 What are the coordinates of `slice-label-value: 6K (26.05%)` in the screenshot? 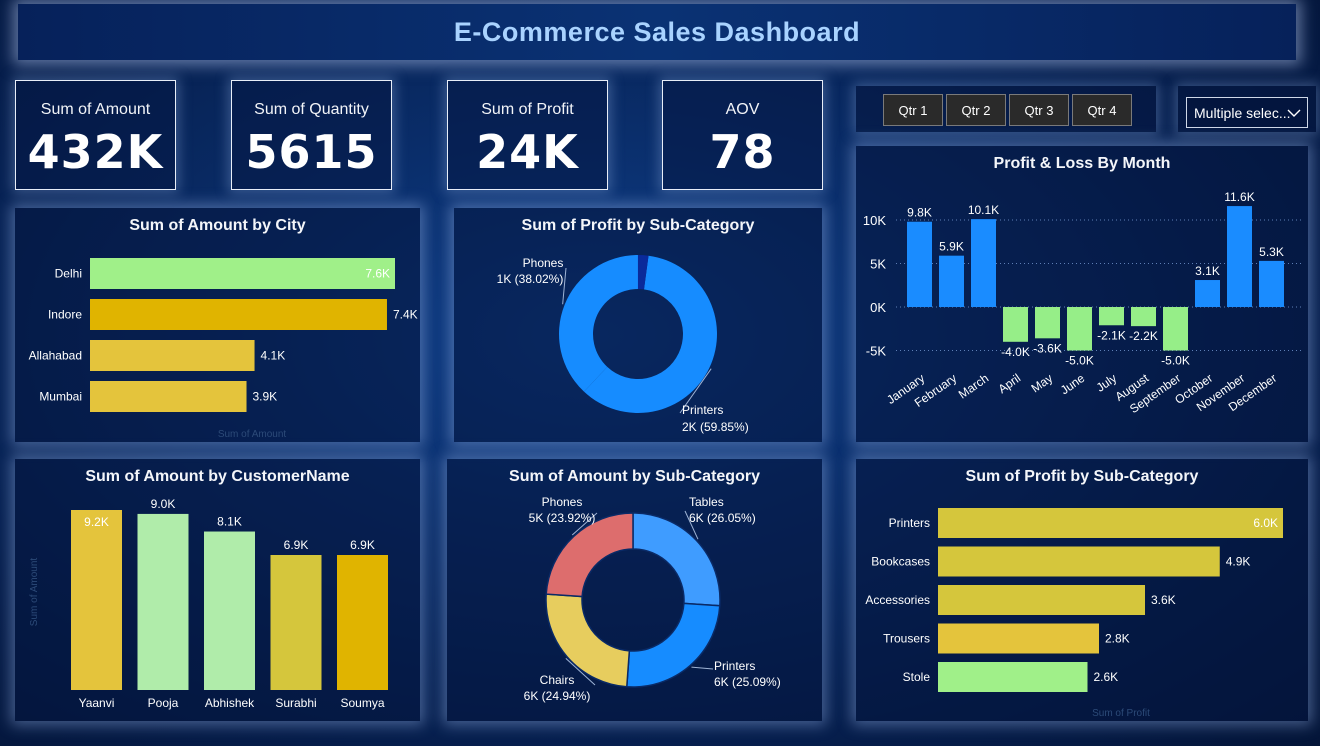 It's located at (722, 518).